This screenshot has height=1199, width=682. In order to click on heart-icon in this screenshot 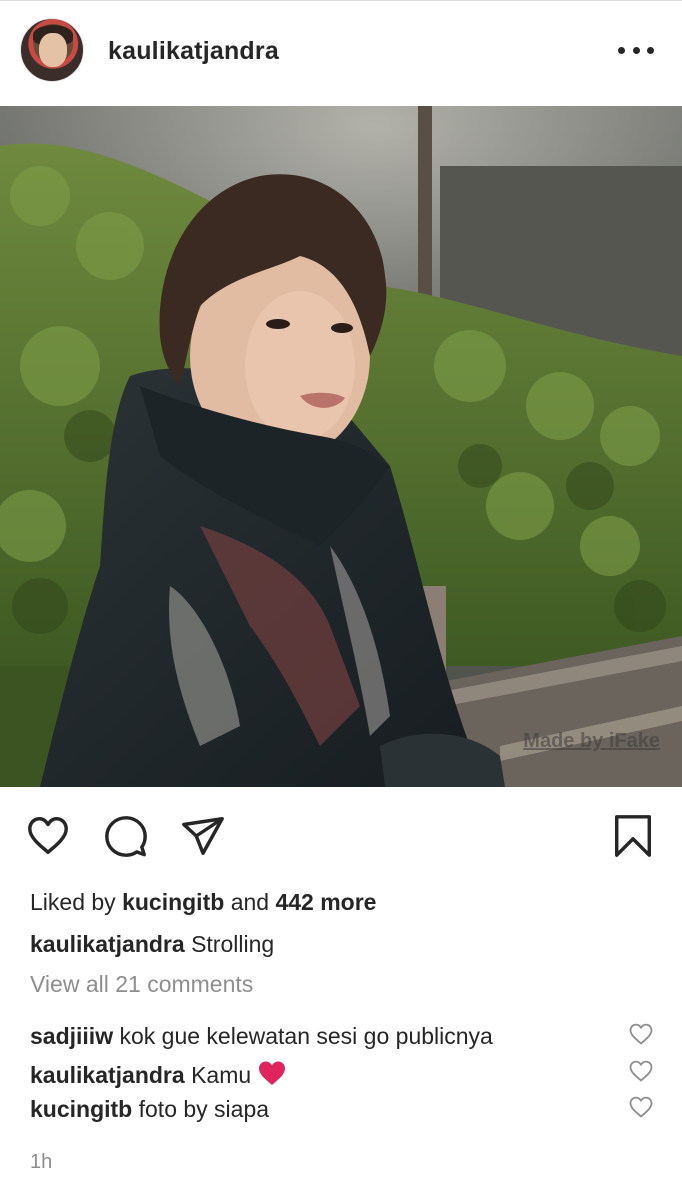, I will do `click(48, 836)`.